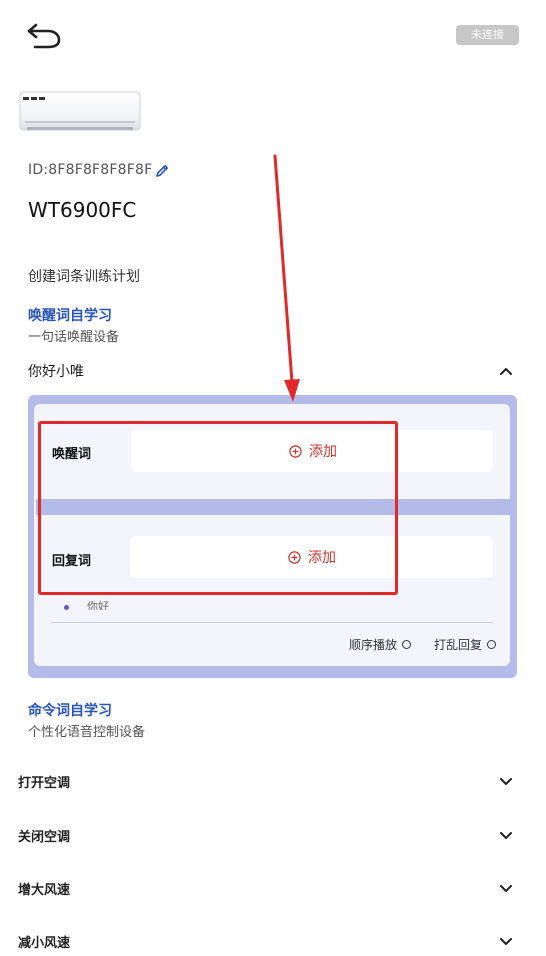 The height and width of the screenshot is (956, 546). Describe the element at coordinates (82, 210) in the screenshot. I see `device-model: WT6900FC` at that location.